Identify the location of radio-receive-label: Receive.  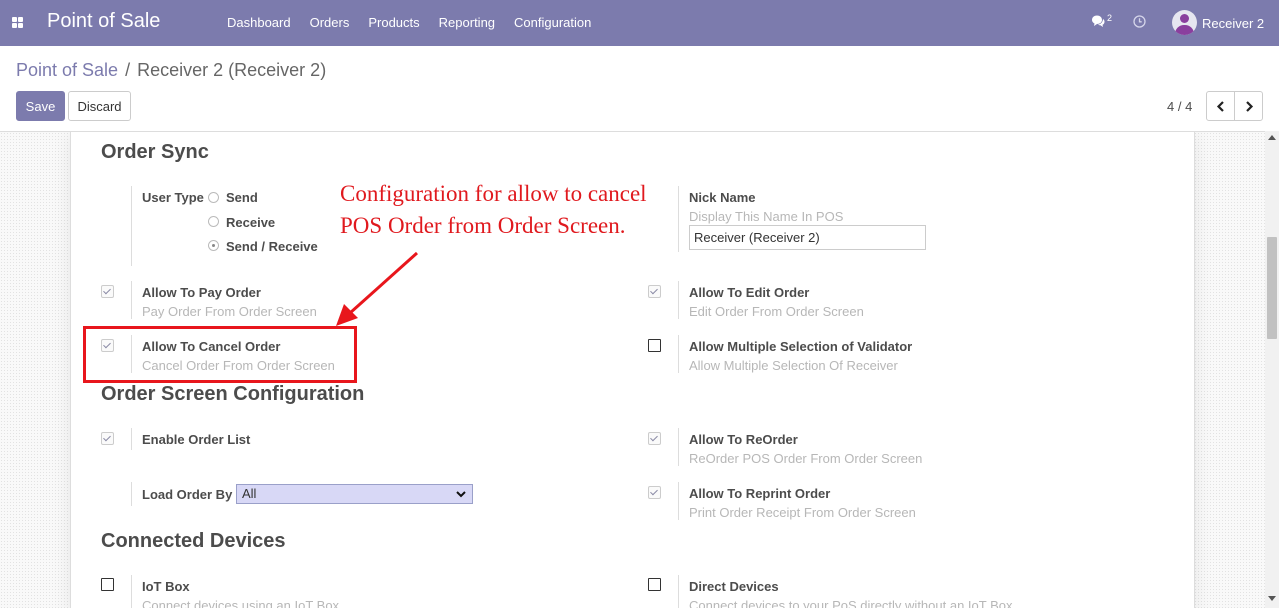
(250, 222).